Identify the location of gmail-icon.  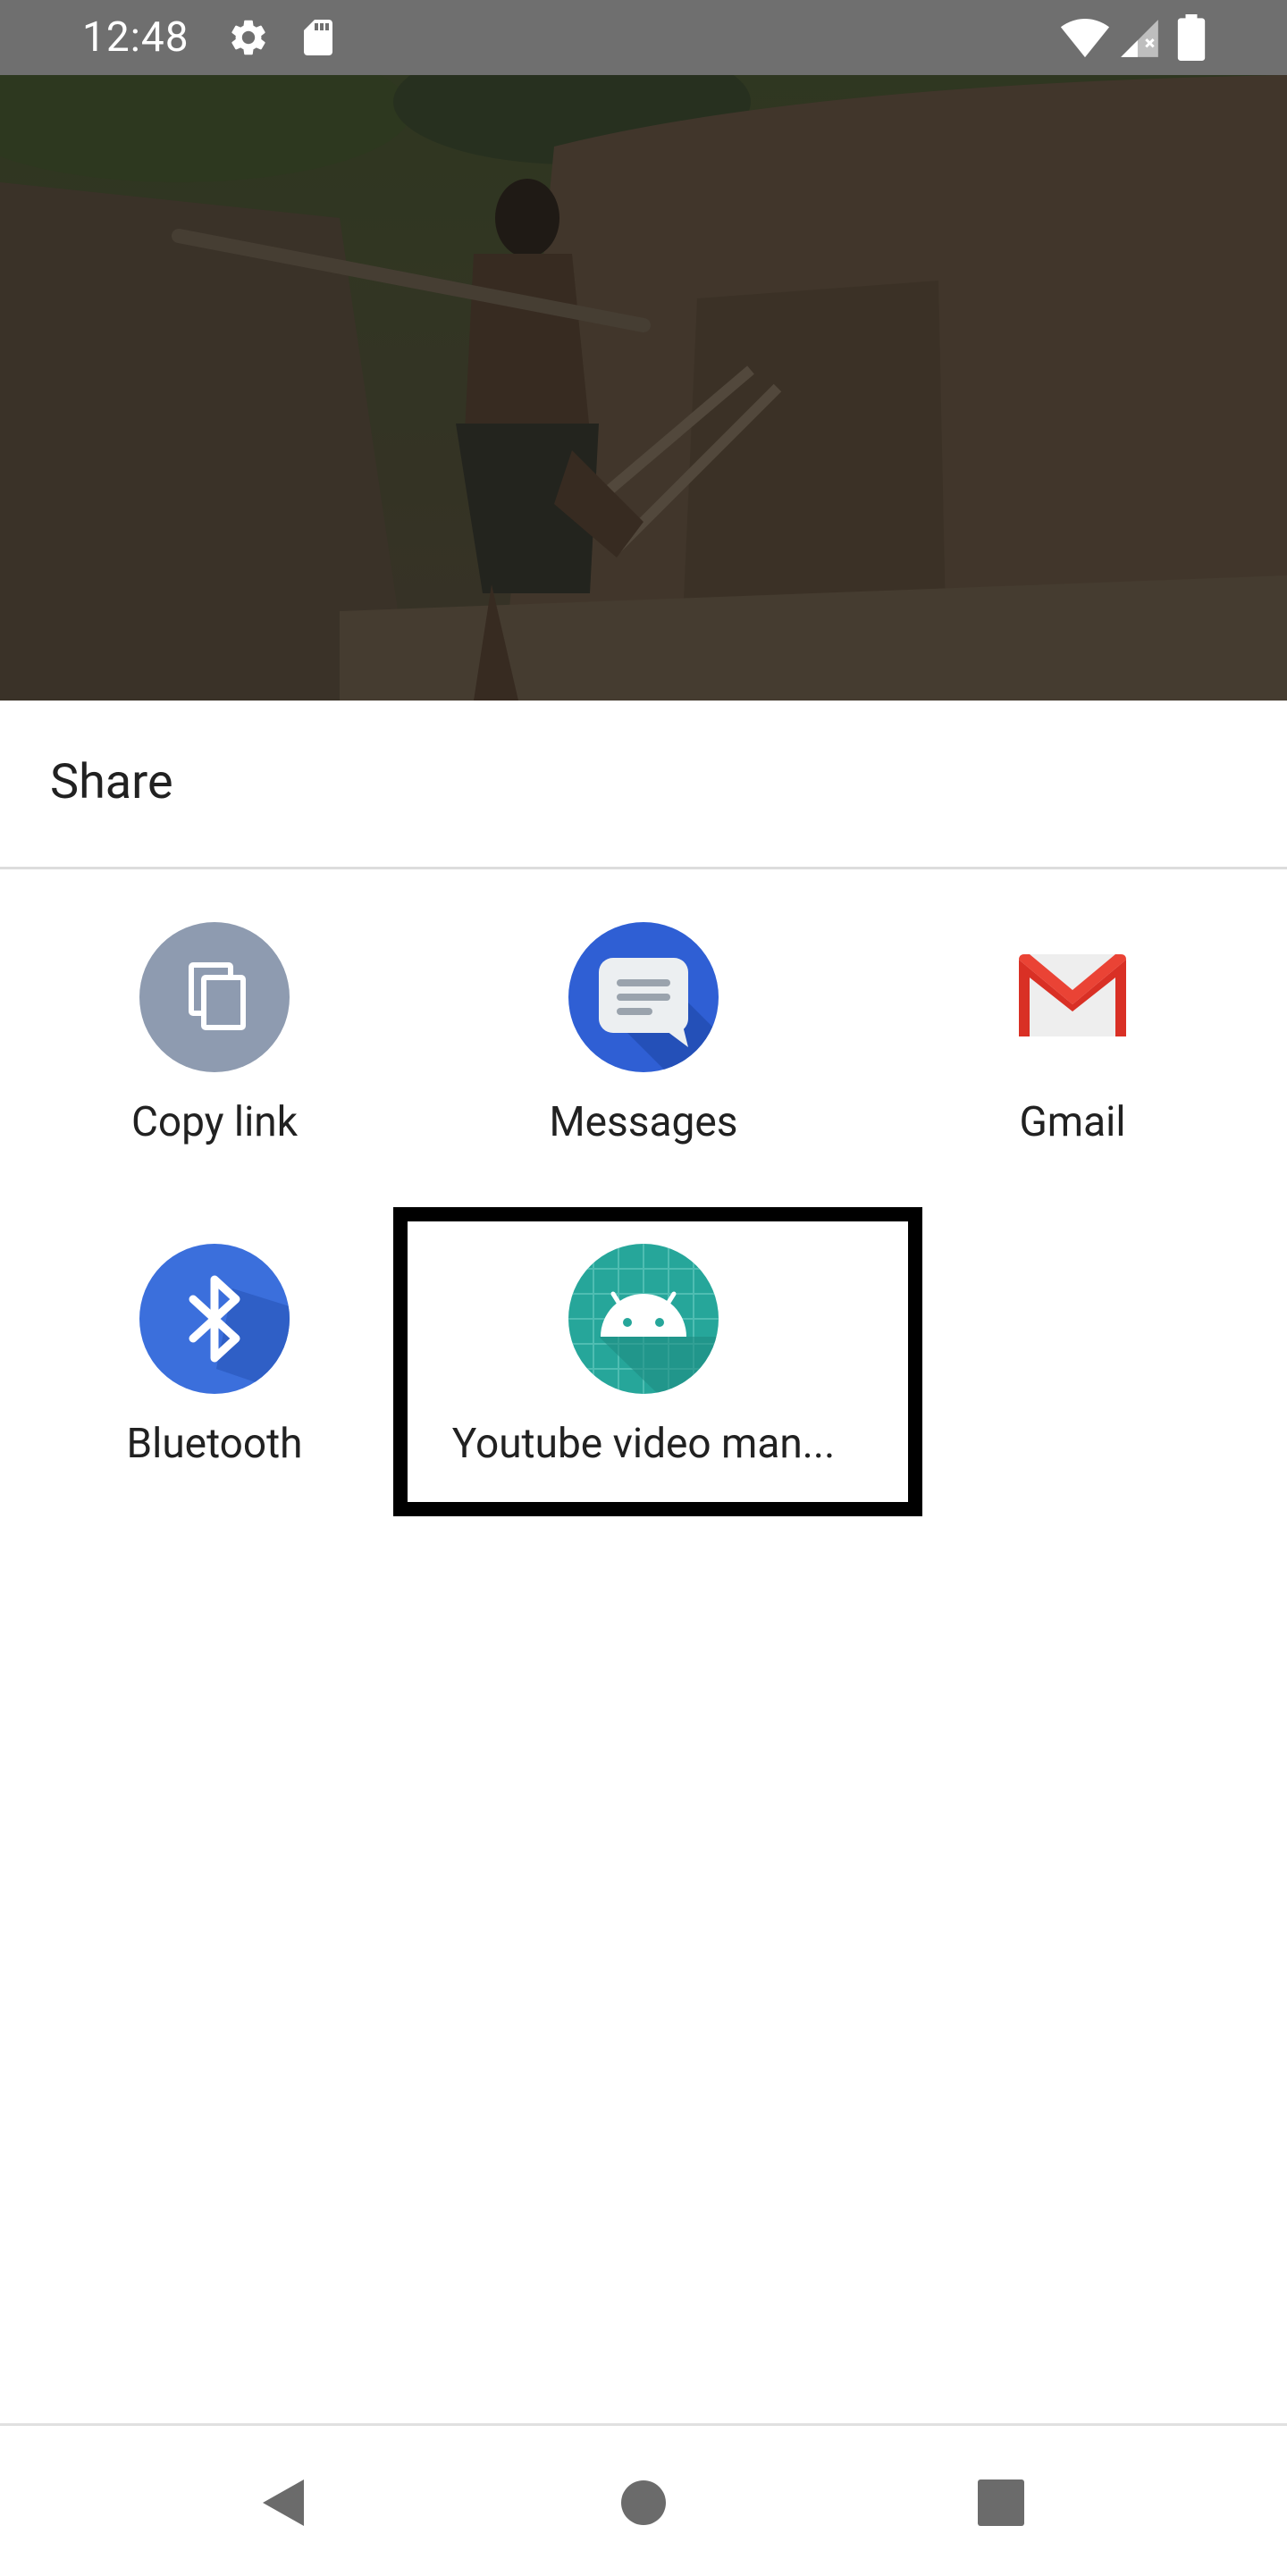
(1072, 997).